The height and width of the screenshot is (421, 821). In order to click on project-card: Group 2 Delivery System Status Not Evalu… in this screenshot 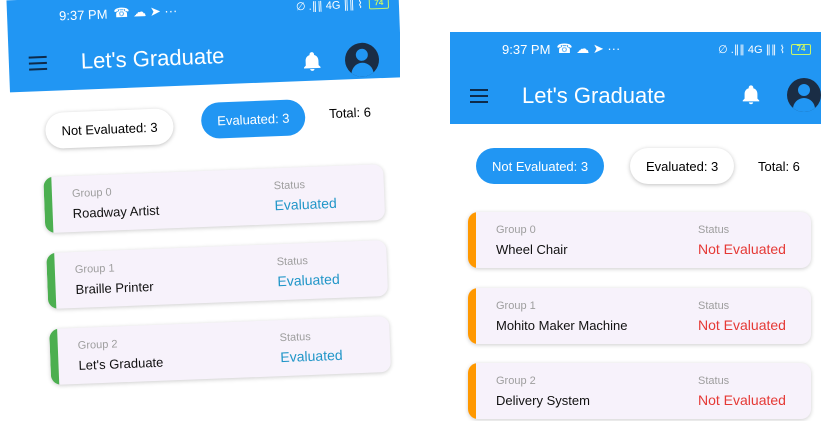, I will do `click(639, 391)`.